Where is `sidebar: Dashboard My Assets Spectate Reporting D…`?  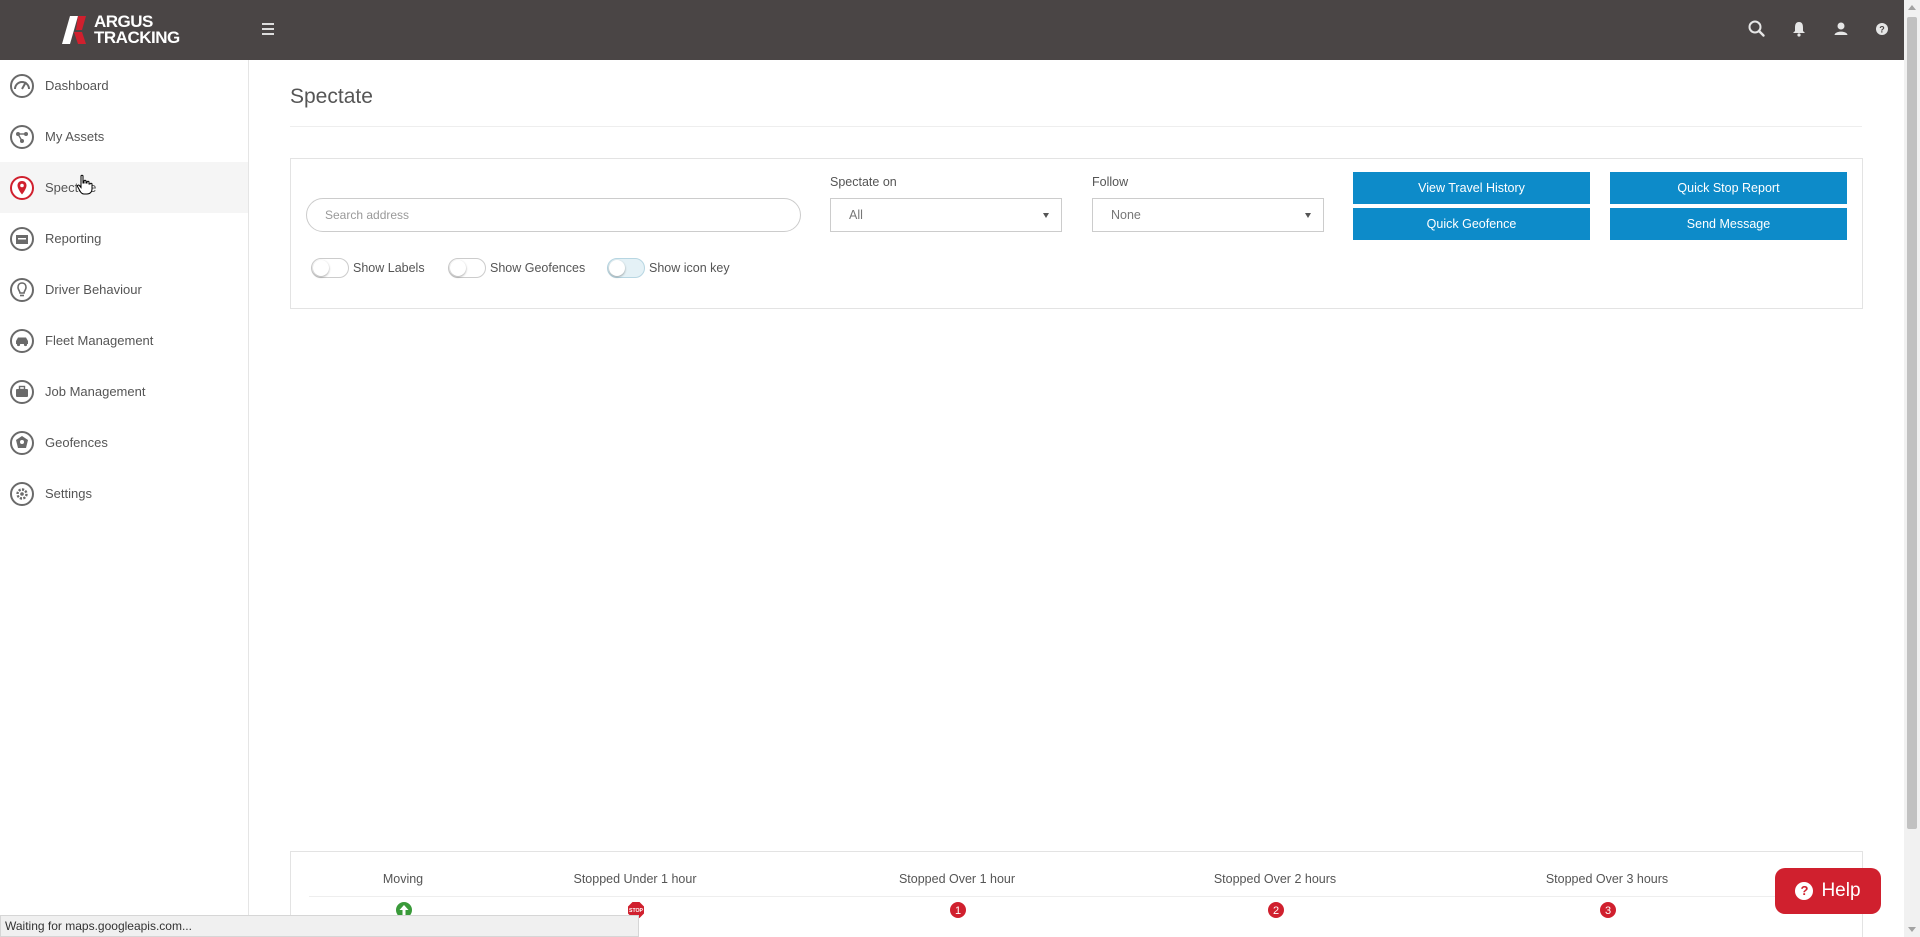
sidebar: Dashboard My Assets Spectate Reporting D… is located at coordinates (124, 498).